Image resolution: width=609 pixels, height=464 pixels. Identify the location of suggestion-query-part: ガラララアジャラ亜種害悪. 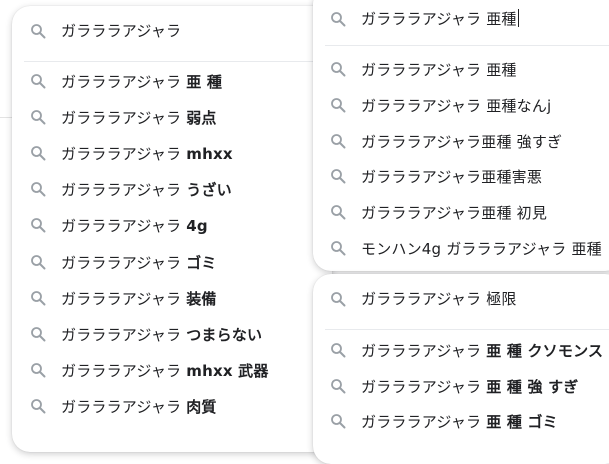
(452, 177).